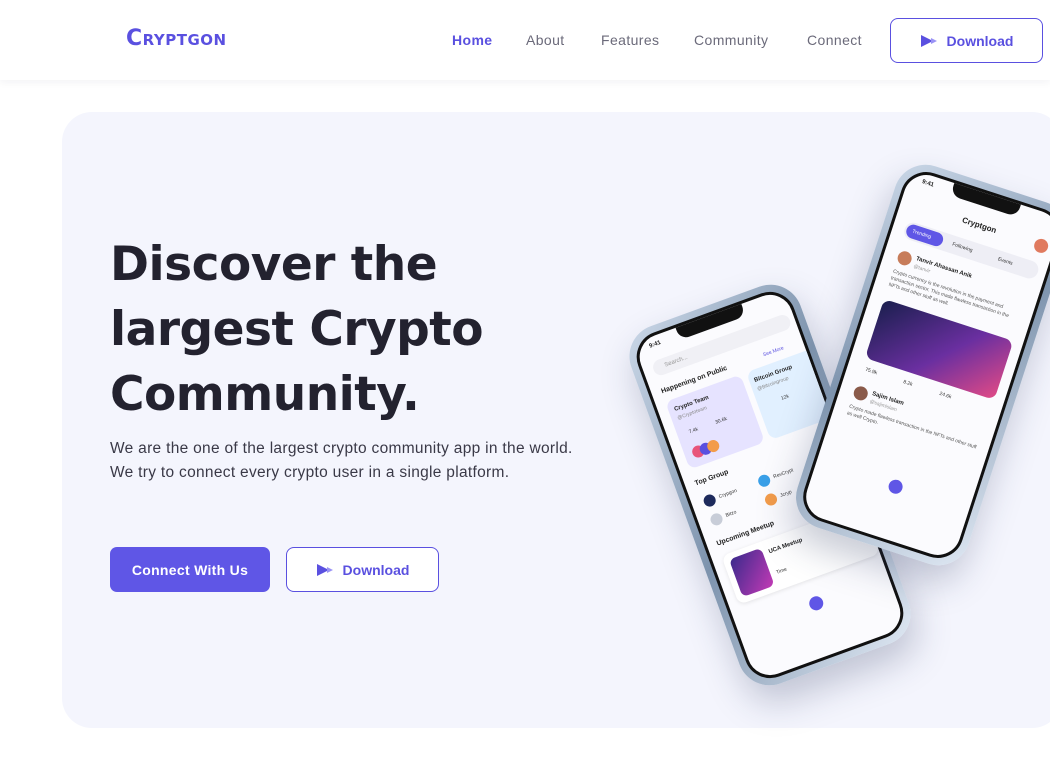 The height and width of the screenshot is (777, 1050). Describe the element at coordinates (472, 40) in the screenshot. I see `nav-link-home: Home` at that location.